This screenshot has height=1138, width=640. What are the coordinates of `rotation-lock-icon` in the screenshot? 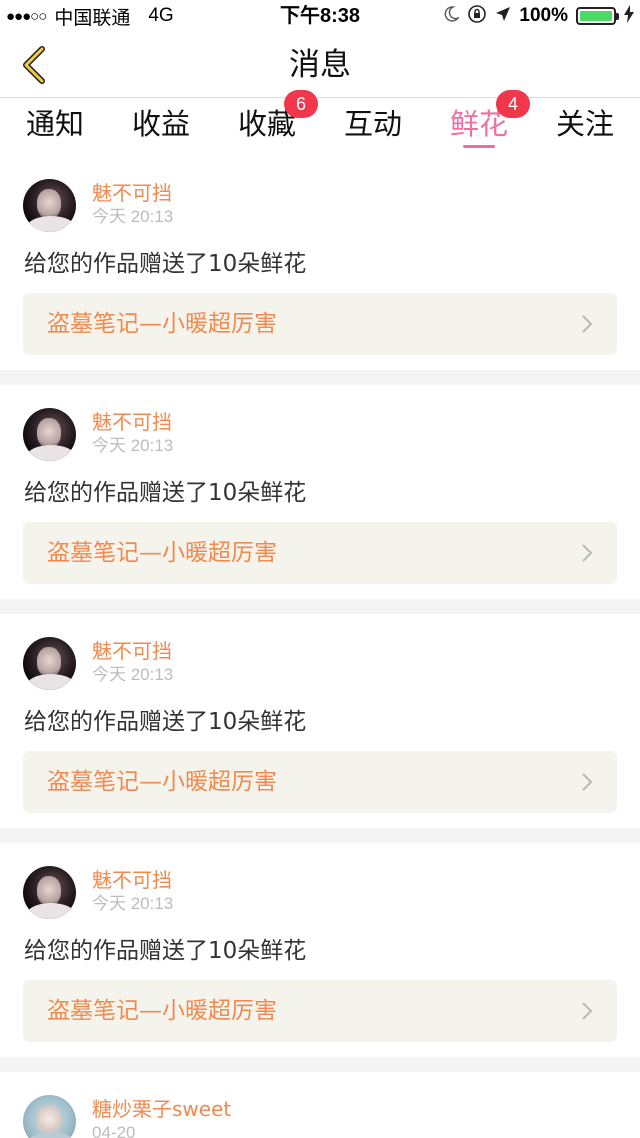 It's located at (477, 16).